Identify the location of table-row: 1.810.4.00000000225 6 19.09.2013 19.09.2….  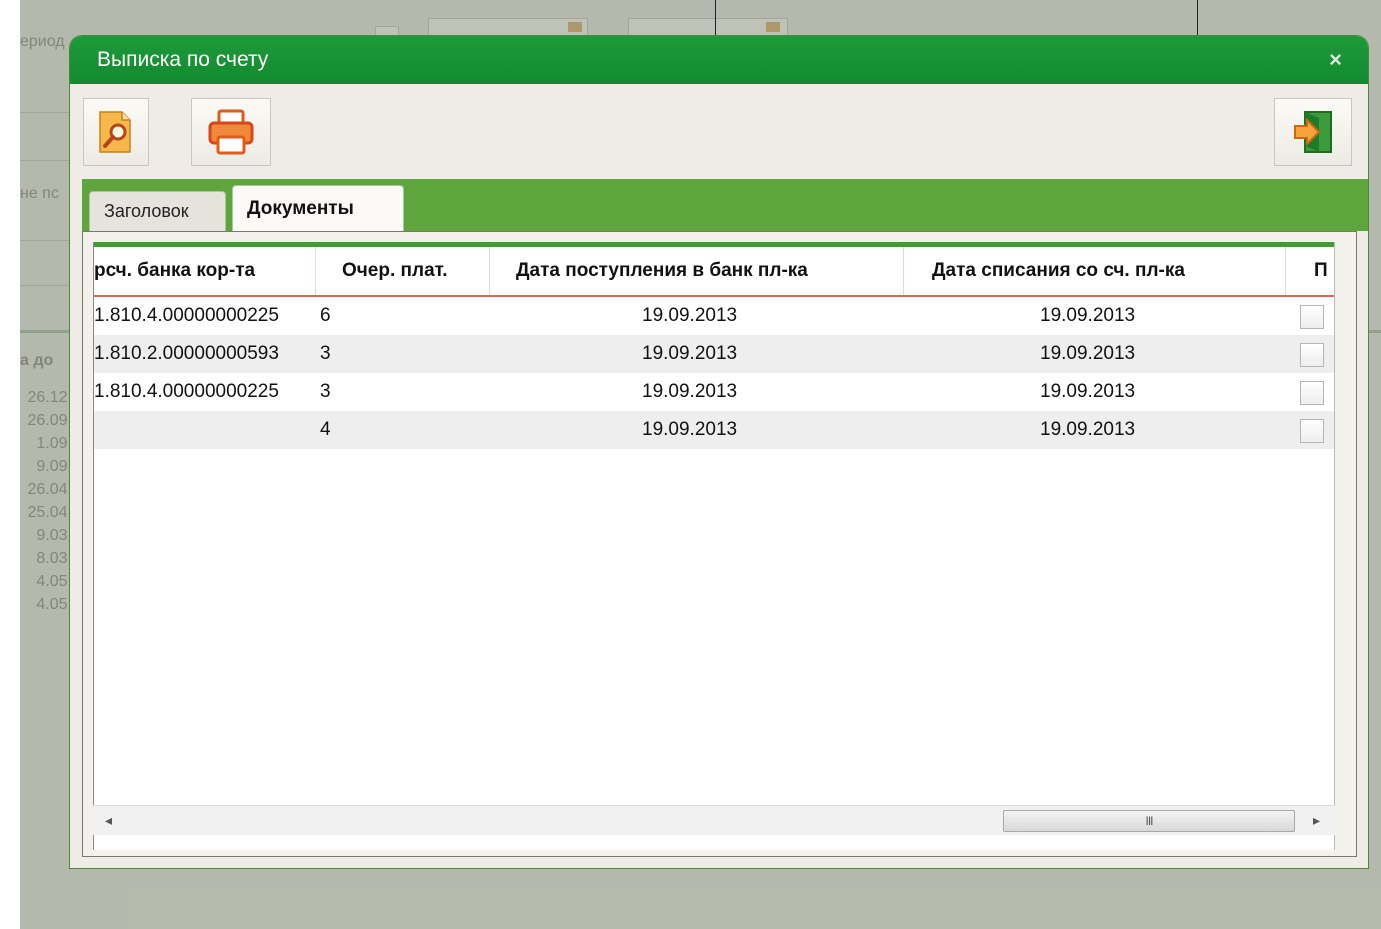
(714, 316).